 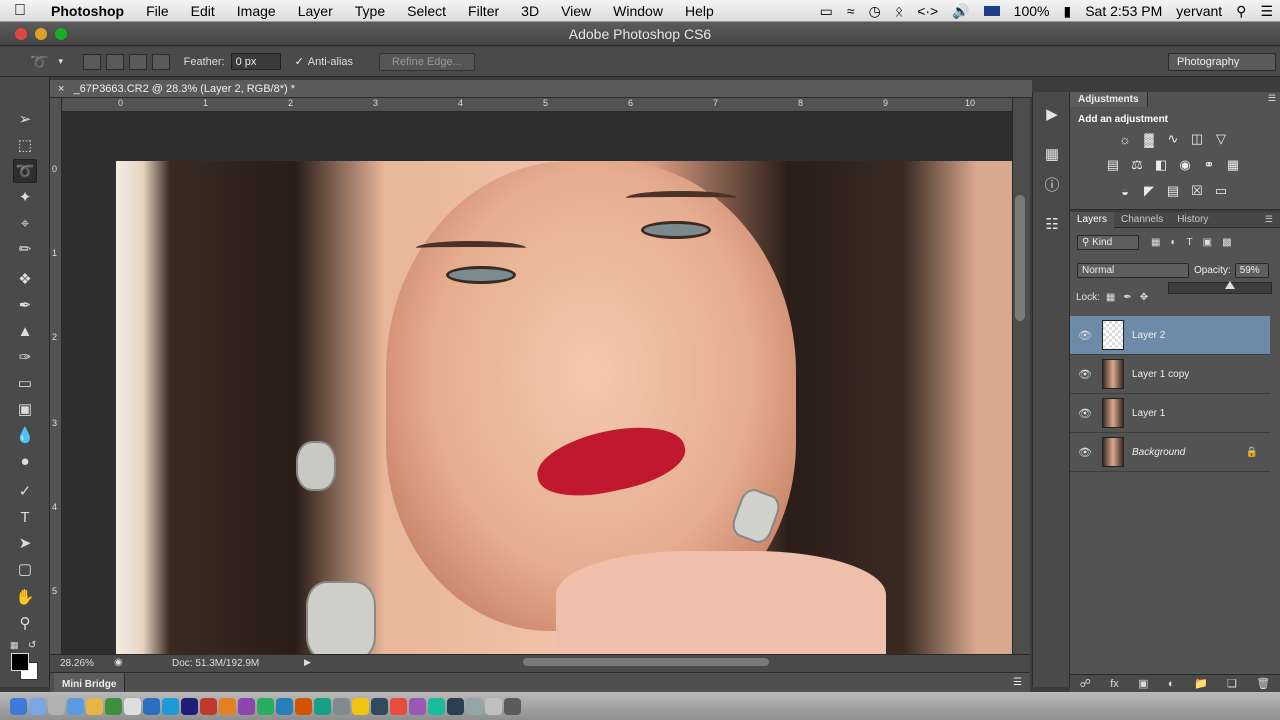 I want to click on delete-layer-icon: 🗑, so click(x=1263, y=683).